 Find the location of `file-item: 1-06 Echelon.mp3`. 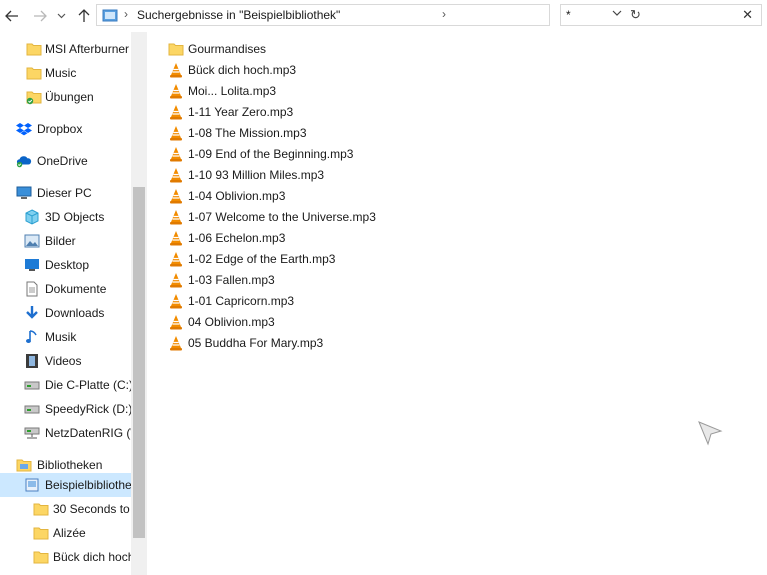

file-item: 1-06 Echelon.mp3 is located at coordinates (226, 237).